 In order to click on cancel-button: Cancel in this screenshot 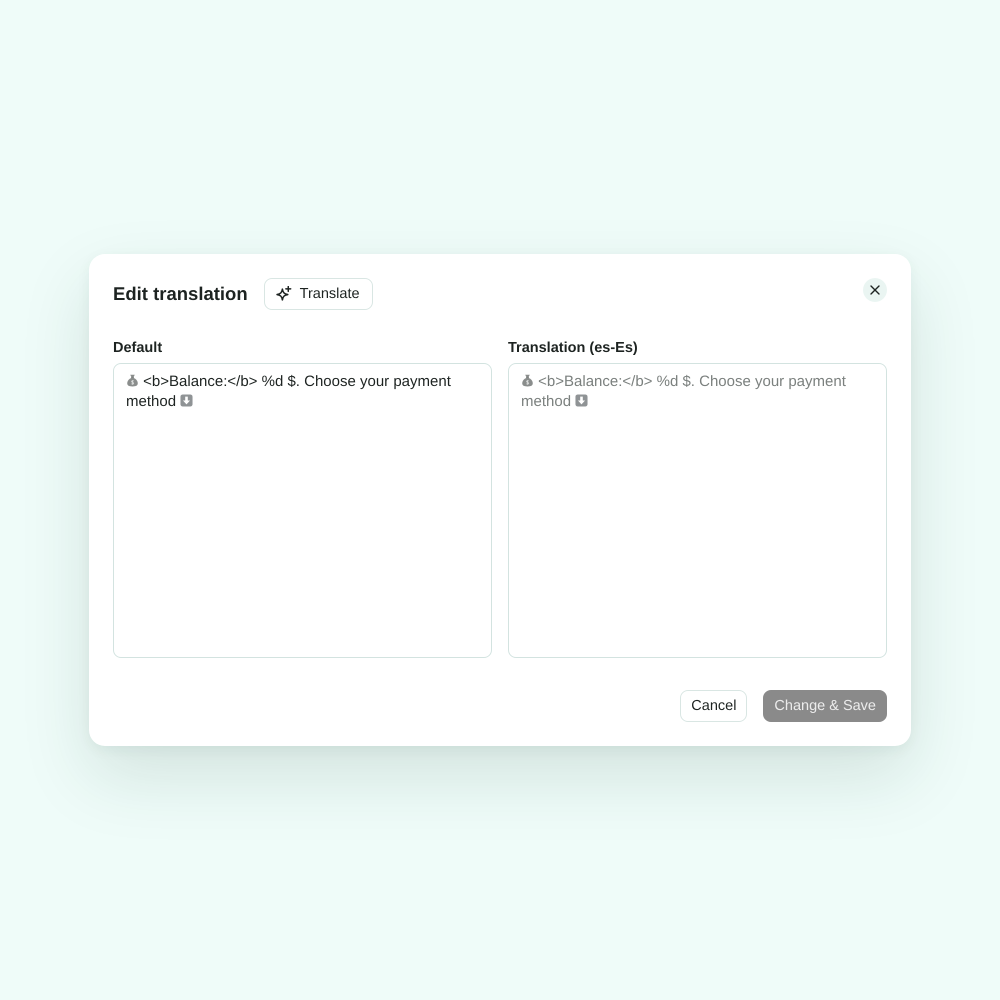, I will do `click(714, 706)`.